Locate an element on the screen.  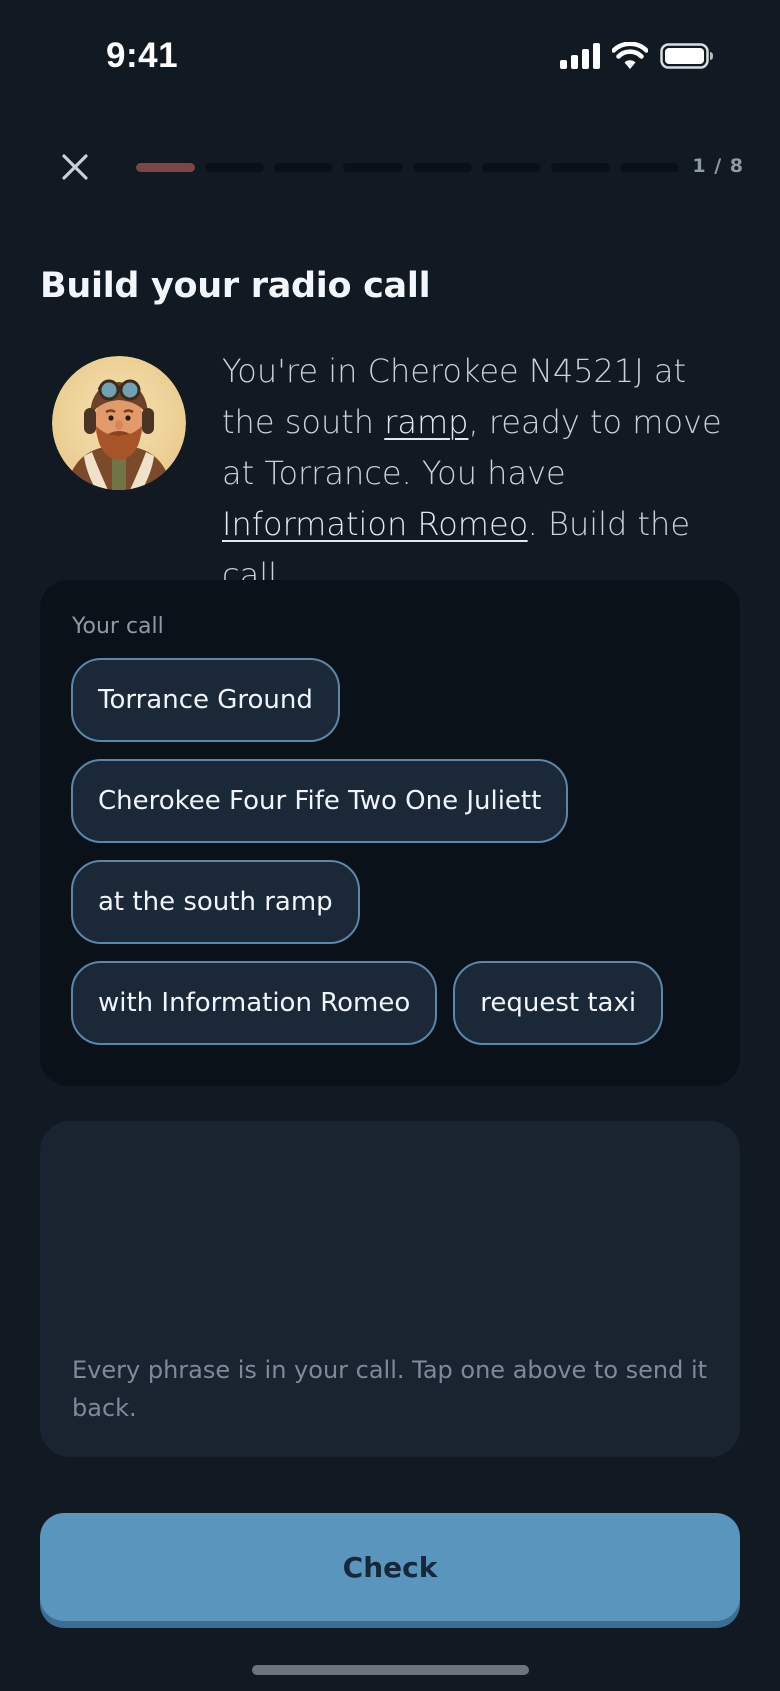
phrase-chip: at the south ramp is located at coordinates (215, 902).